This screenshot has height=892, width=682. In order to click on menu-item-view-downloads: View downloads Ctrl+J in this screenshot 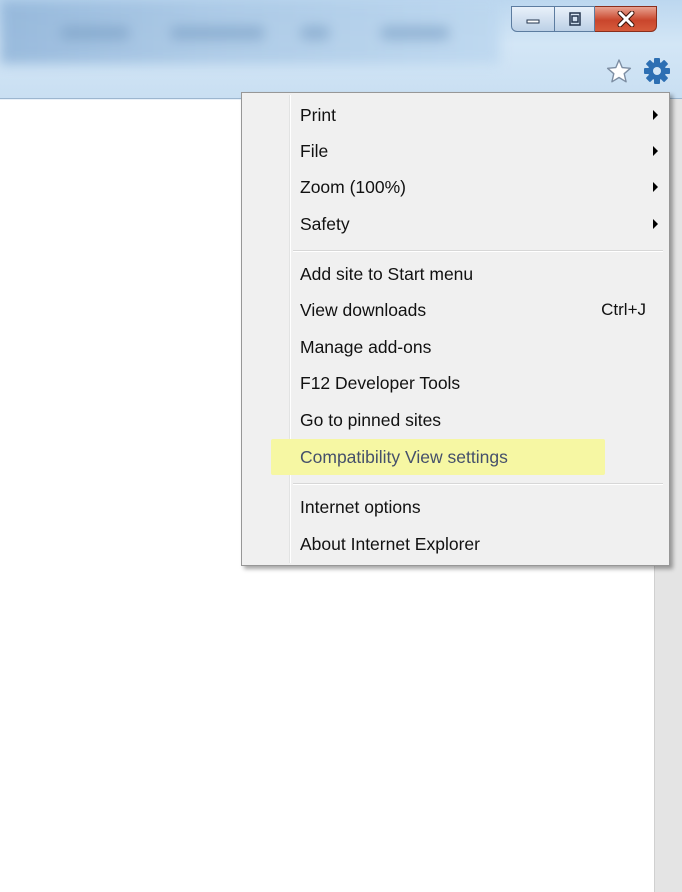, I will do `click(455, 310)`.